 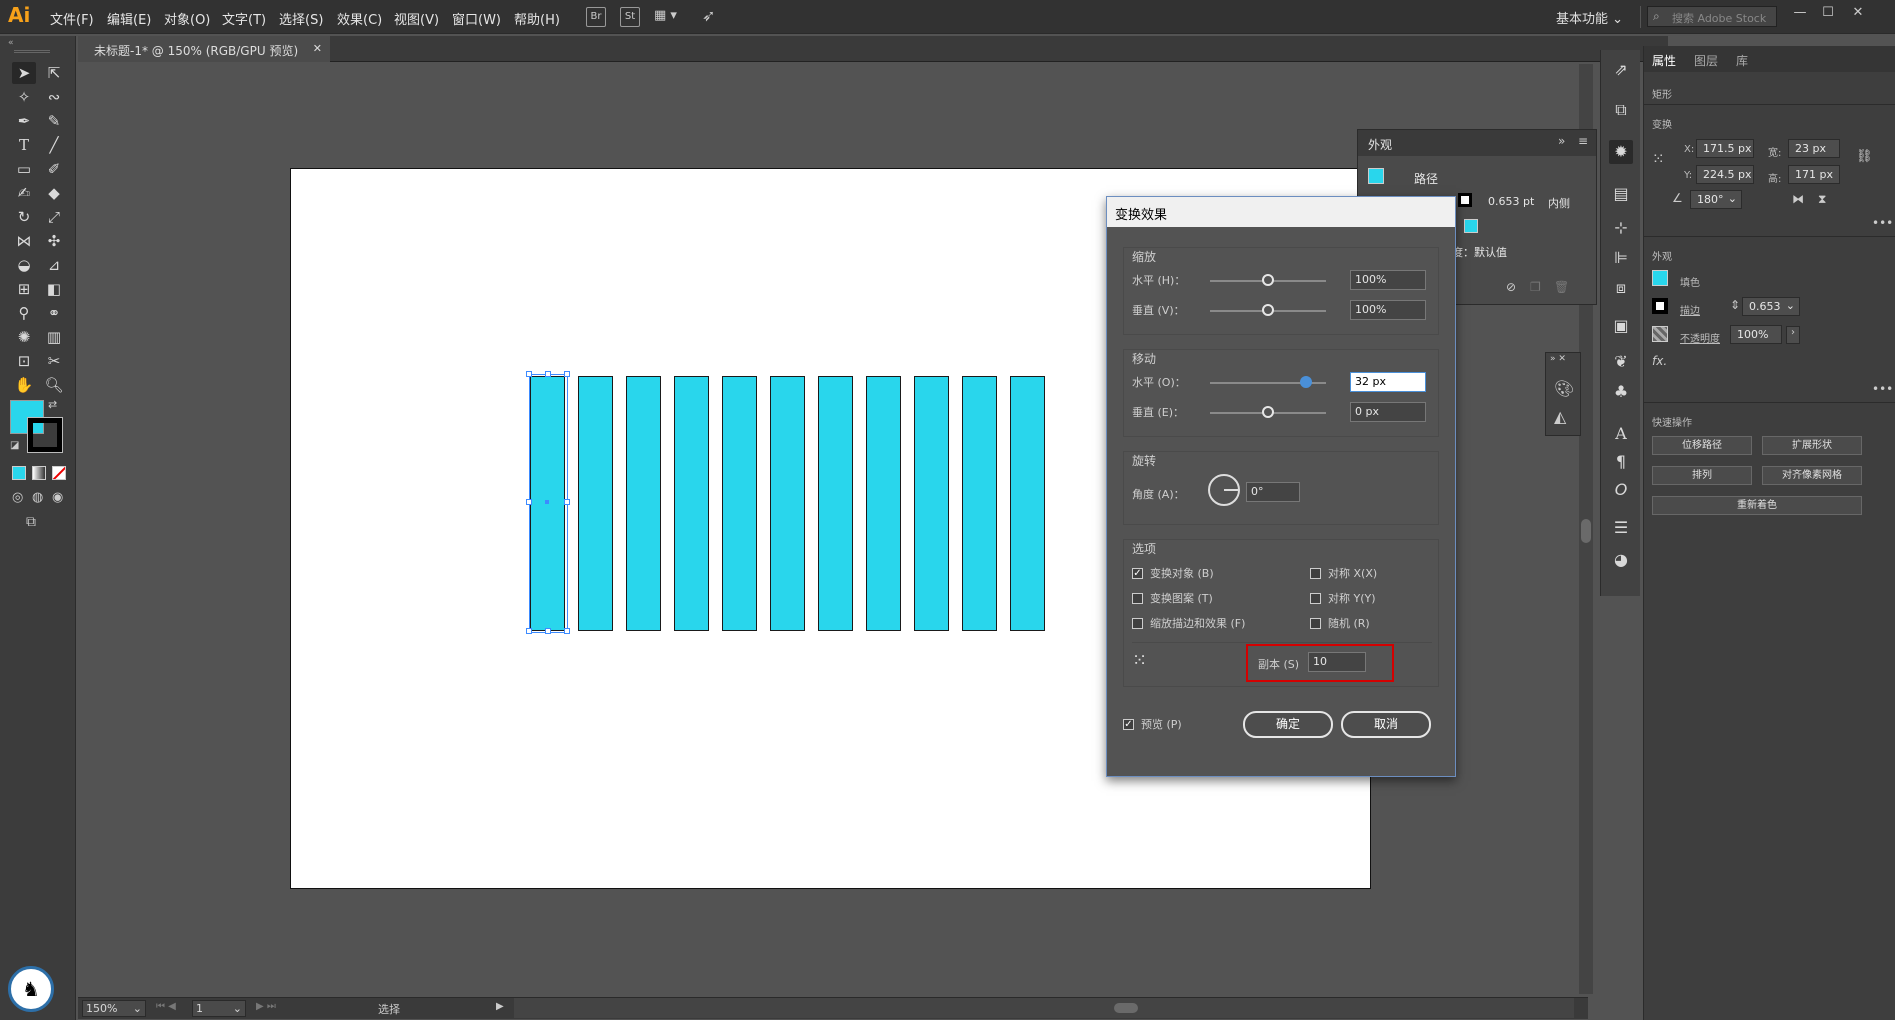 What do you see at coordinates (1814, 148) in the screenshot?
I see `width-field: 23 px` at bounding box center [1814, 148].